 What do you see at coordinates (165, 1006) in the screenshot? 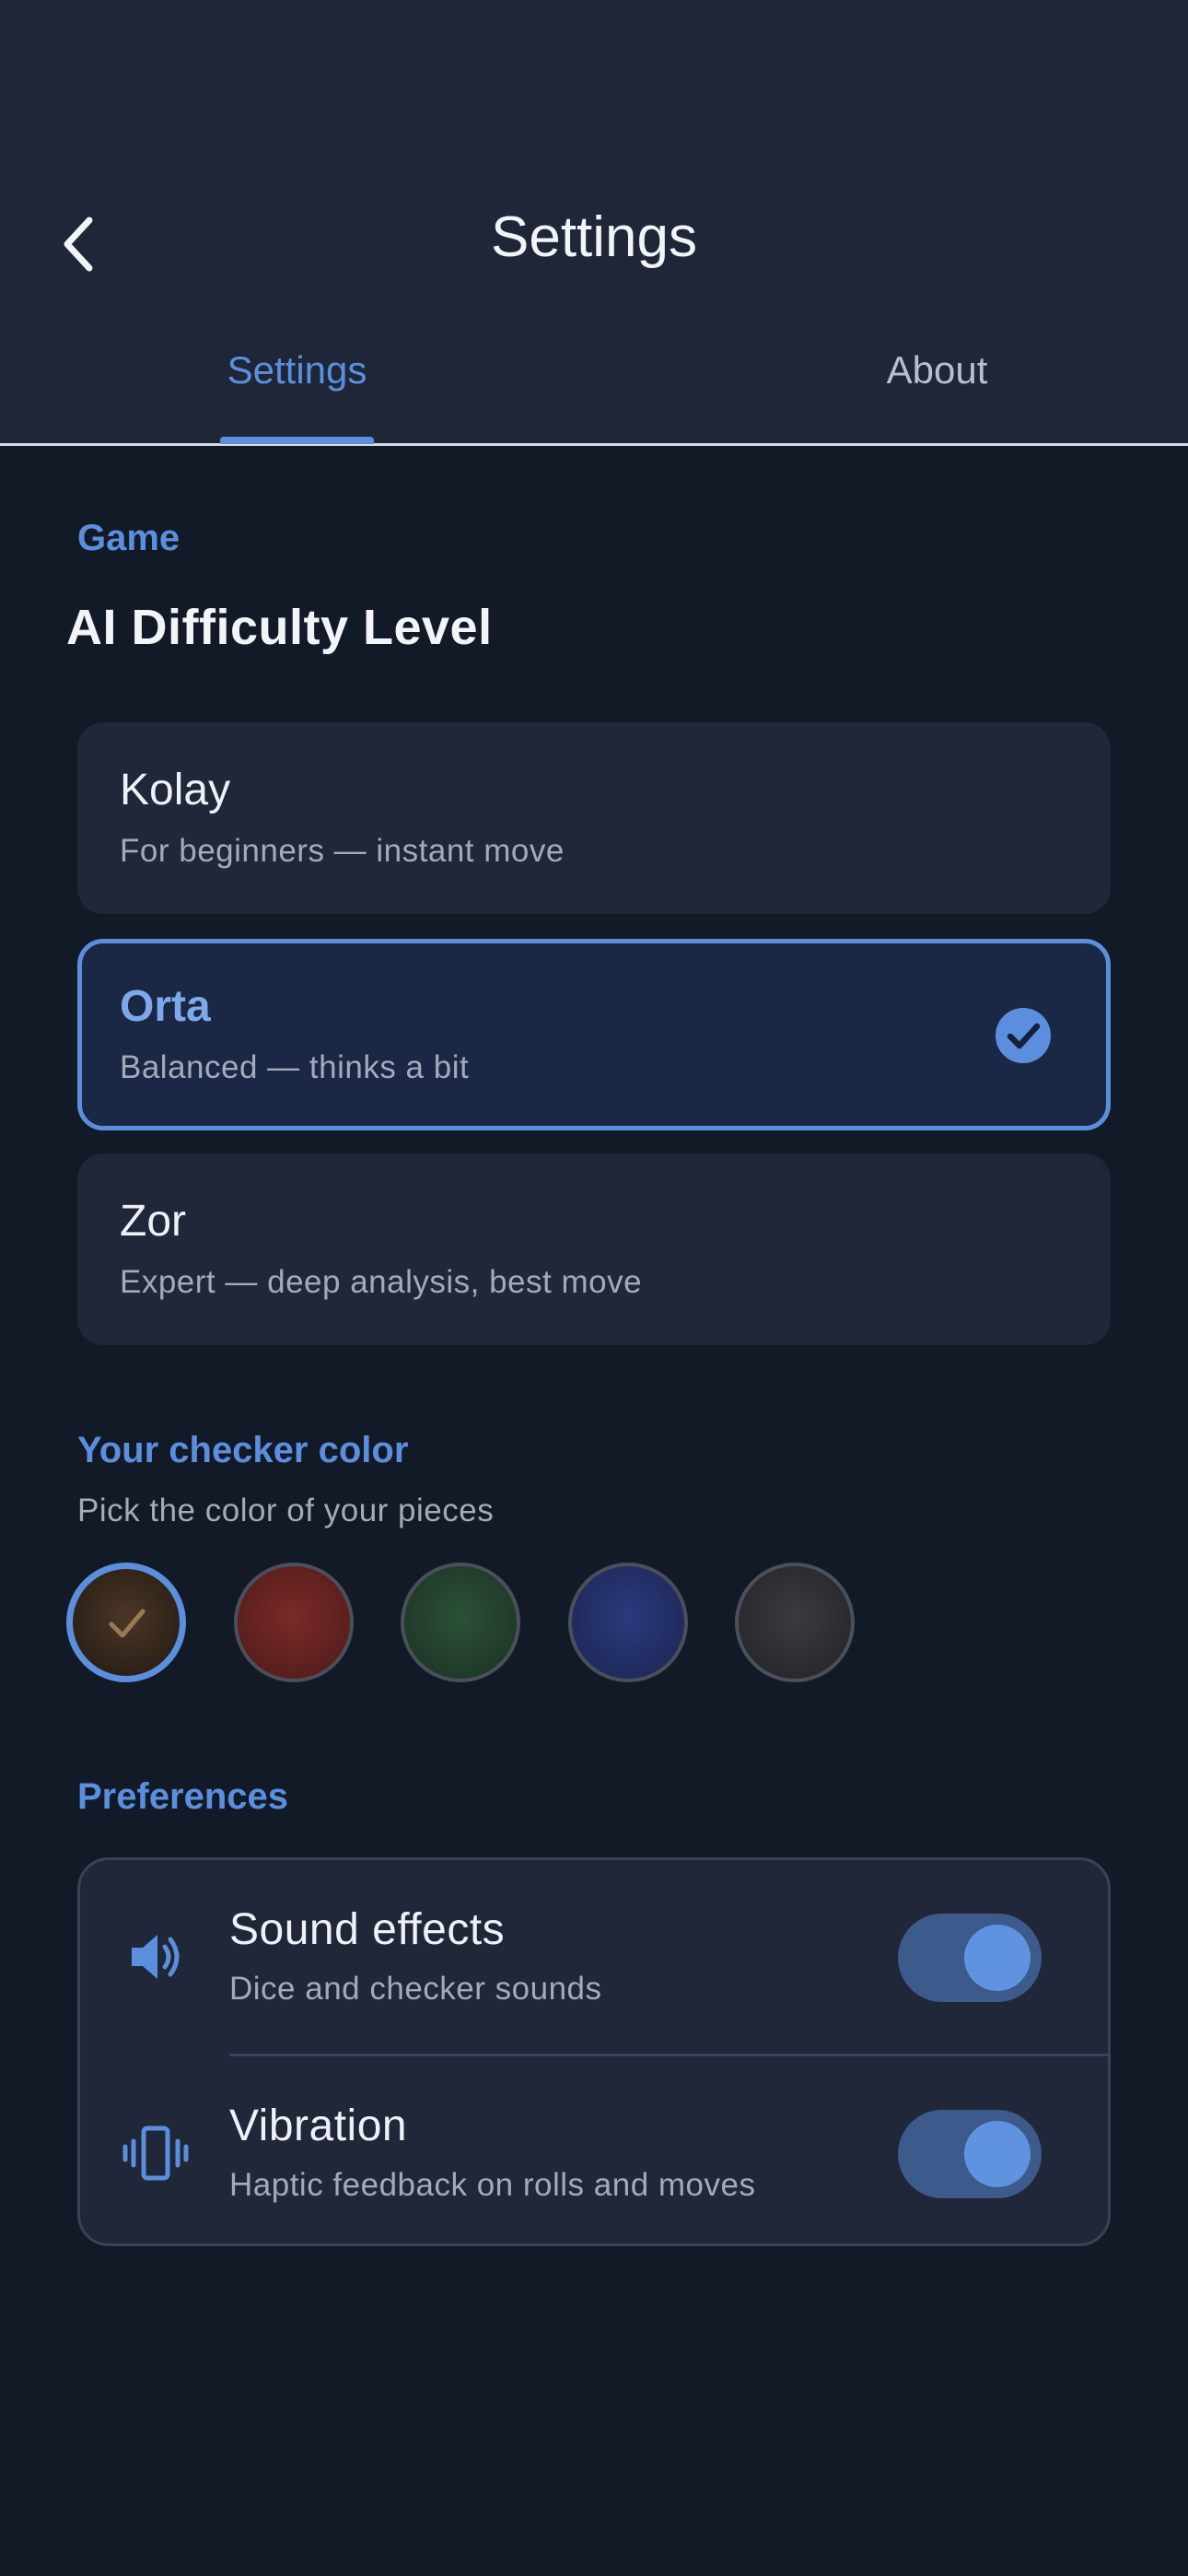
I see `option-title: Orta` at bounding box center [165, 1006].